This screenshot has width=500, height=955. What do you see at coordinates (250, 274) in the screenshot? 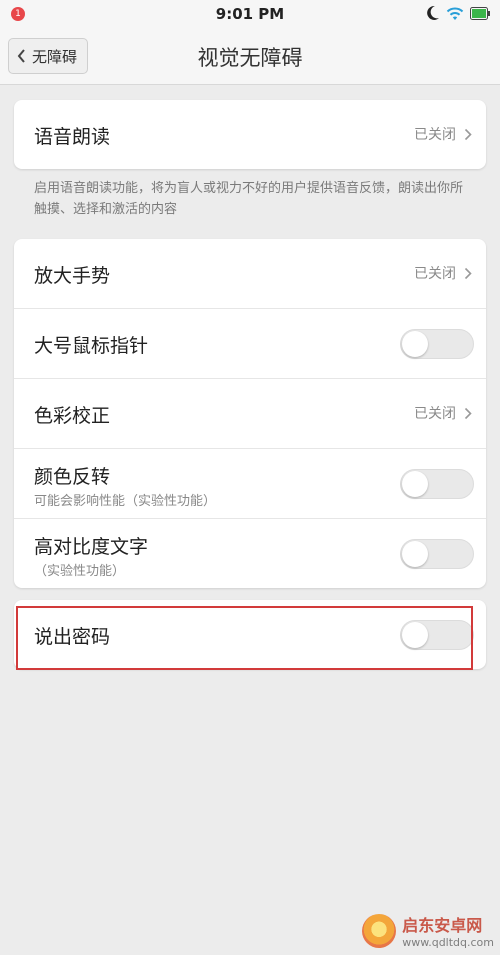
I see `magnify-gesture-row: 放大手势 已关闭` at bounding box center [250, 274].